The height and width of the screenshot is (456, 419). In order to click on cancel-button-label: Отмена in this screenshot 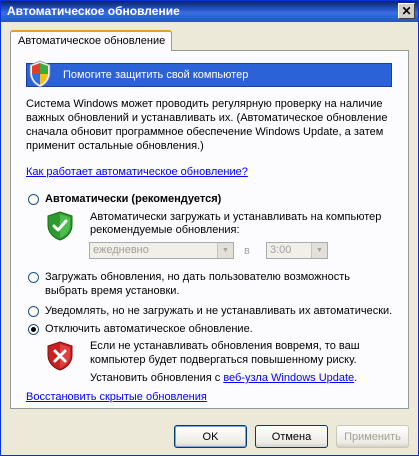, I will do `click(291, 436)`.